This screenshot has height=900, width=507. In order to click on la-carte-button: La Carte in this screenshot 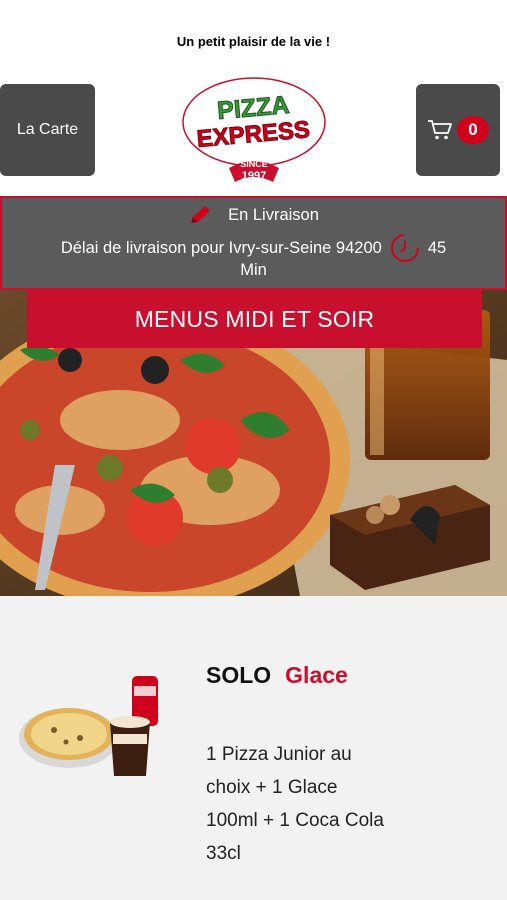, I will do `click(47, 130)`.